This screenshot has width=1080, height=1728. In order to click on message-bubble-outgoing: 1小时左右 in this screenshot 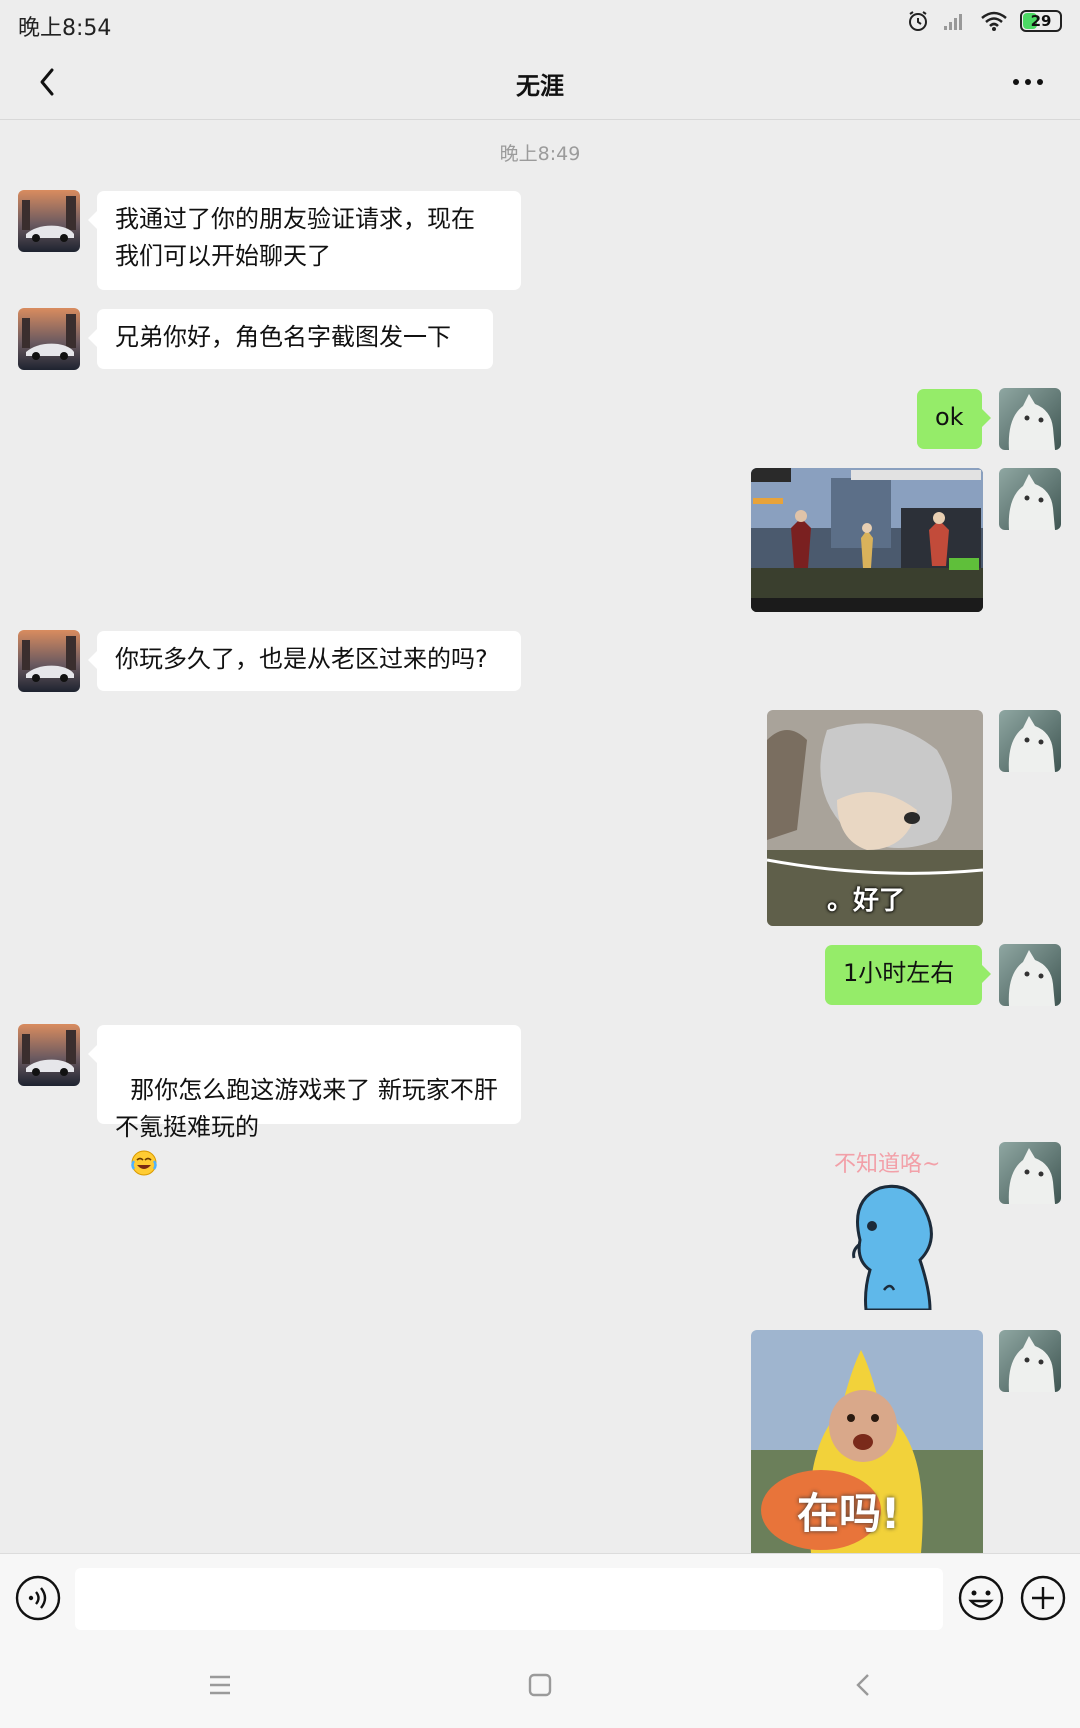, I will do `click(908, 975)`.